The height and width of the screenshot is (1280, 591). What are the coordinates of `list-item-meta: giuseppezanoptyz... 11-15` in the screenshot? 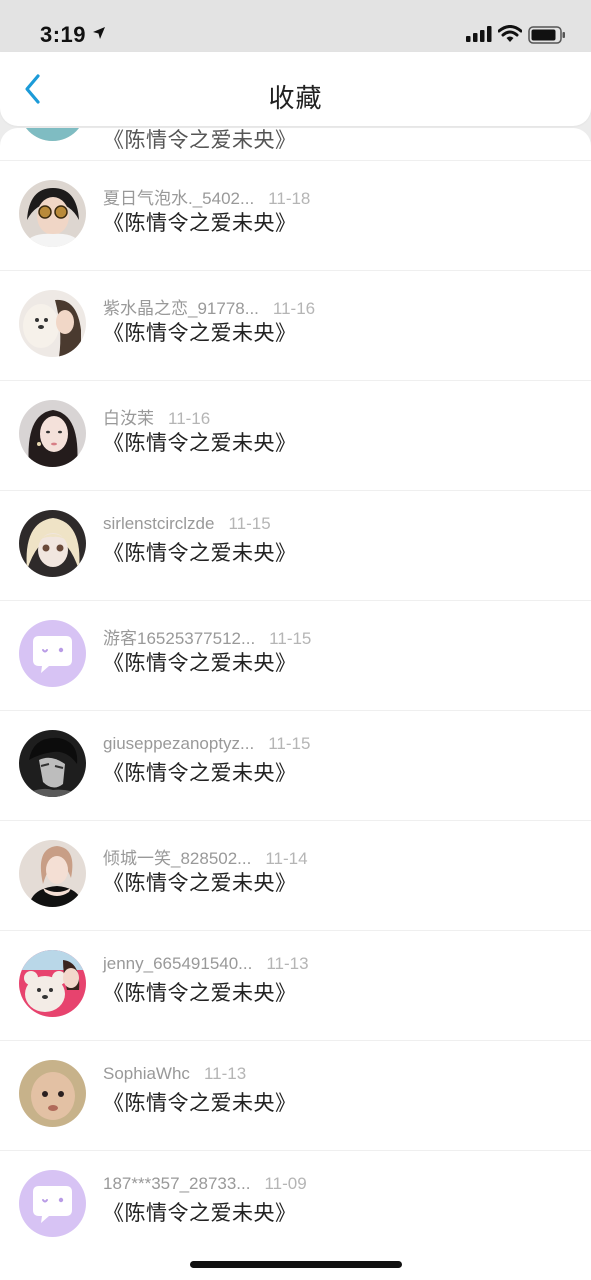 It's located at (206, 744).